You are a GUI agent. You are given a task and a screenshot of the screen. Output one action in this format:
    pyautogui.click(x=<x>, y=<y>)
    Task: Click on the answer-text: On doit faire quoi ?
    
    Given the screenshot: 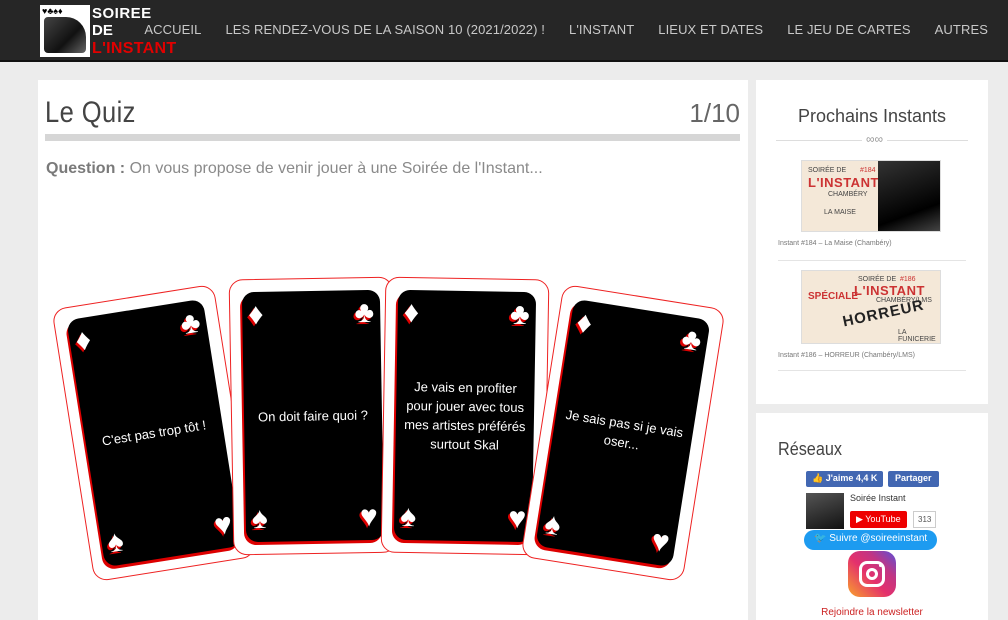 What is the action you would take?
    pyautogui.click(x=313, y=416)
    